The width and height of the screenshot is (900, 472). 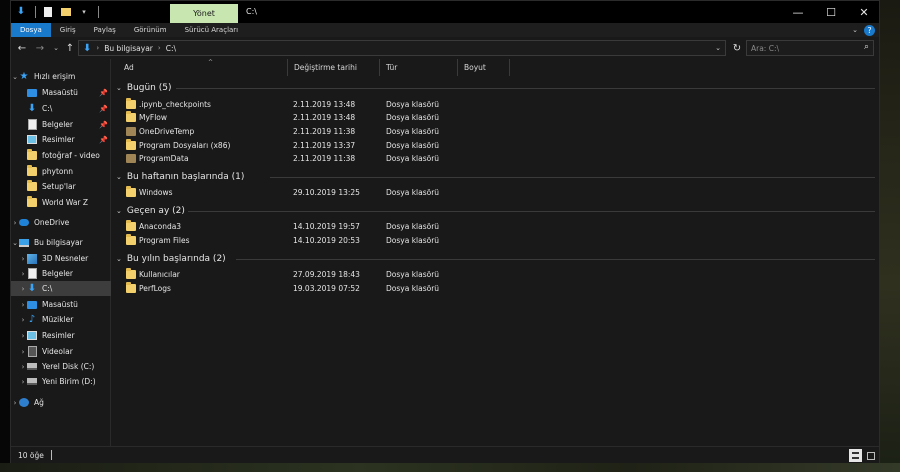 What do you see at coordinates (61, 288) in the screenshot?
I see `sidebar-item-c-drive: › ⬇ C:\` at bounding box center [61, 288].